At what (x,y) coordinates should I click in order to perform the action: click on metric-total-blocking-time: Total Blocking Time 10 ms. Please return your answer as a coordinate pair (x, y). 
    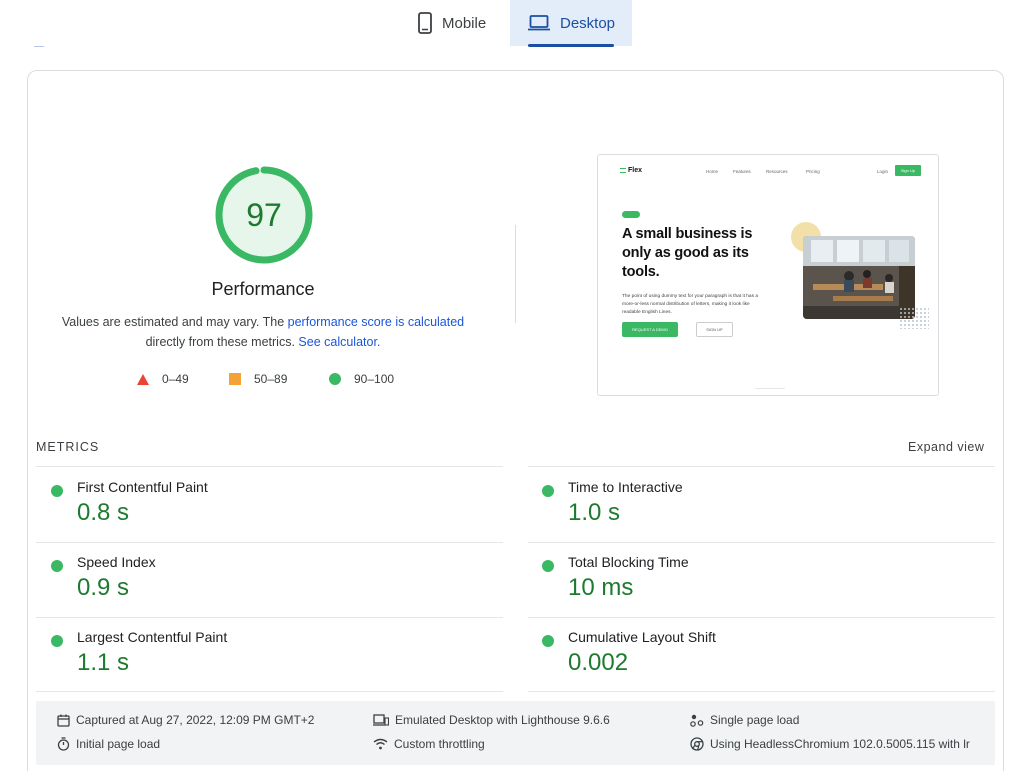
    Looking at the image, I should click on (752, 589).